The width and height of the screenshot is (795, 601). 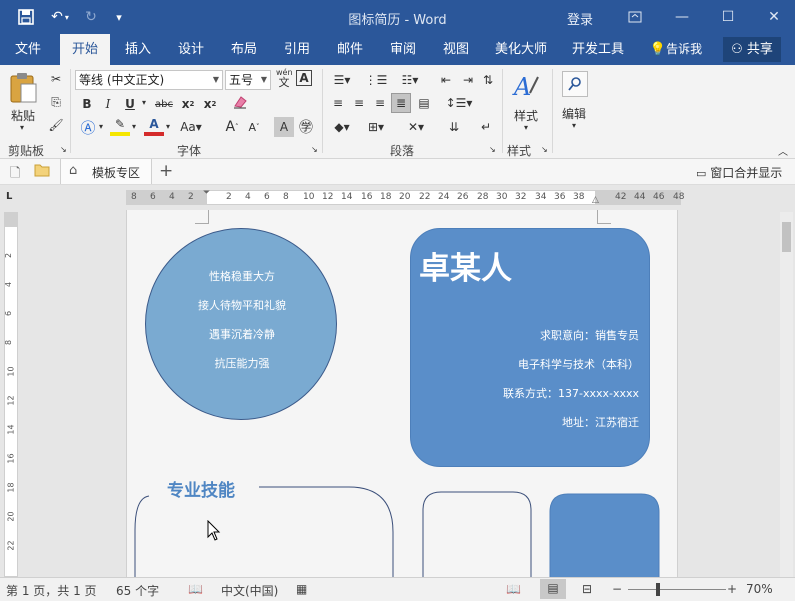 I want to click on traits-circle: 性格稳重大方 接人待物平和礼貌 遇事沉着冷静 抗压能力强, so click(x=241, y=324).